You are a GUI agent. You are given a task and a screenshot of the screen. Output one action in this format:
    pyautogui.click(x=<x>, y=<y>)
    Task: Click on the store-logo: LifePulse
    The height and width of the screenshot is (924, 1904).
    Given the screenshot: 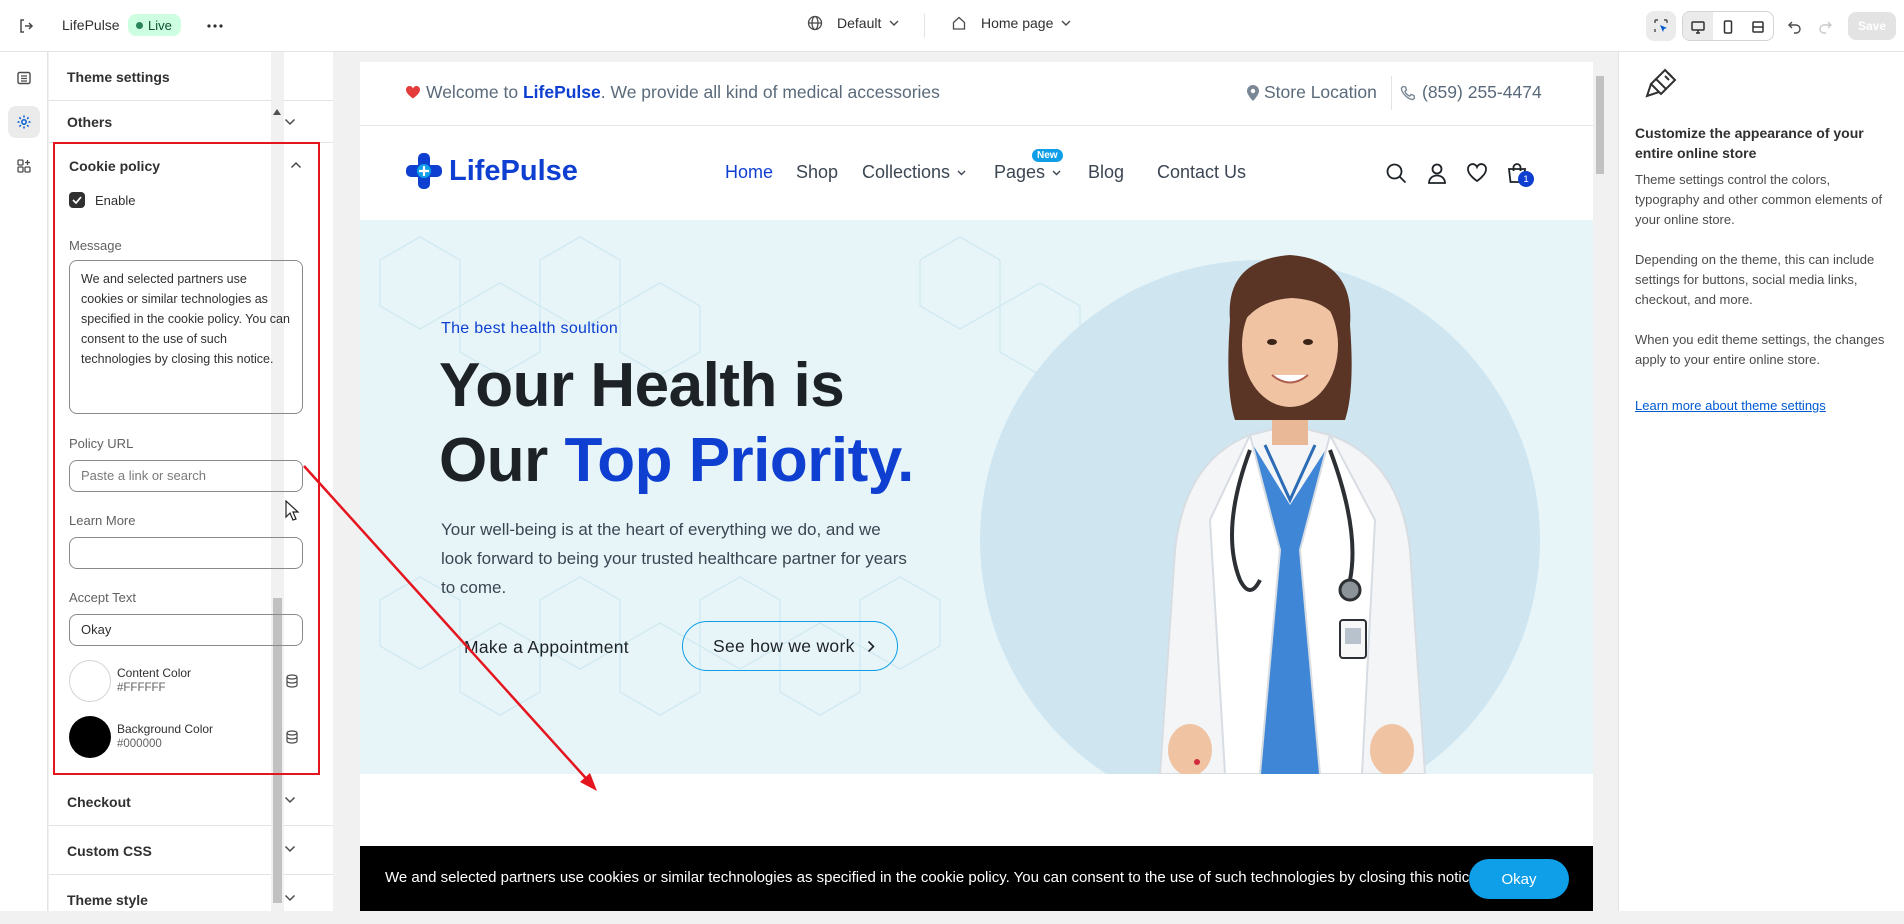 What is the action you would take?
    pyautogui.click(x=491, y=171)
    